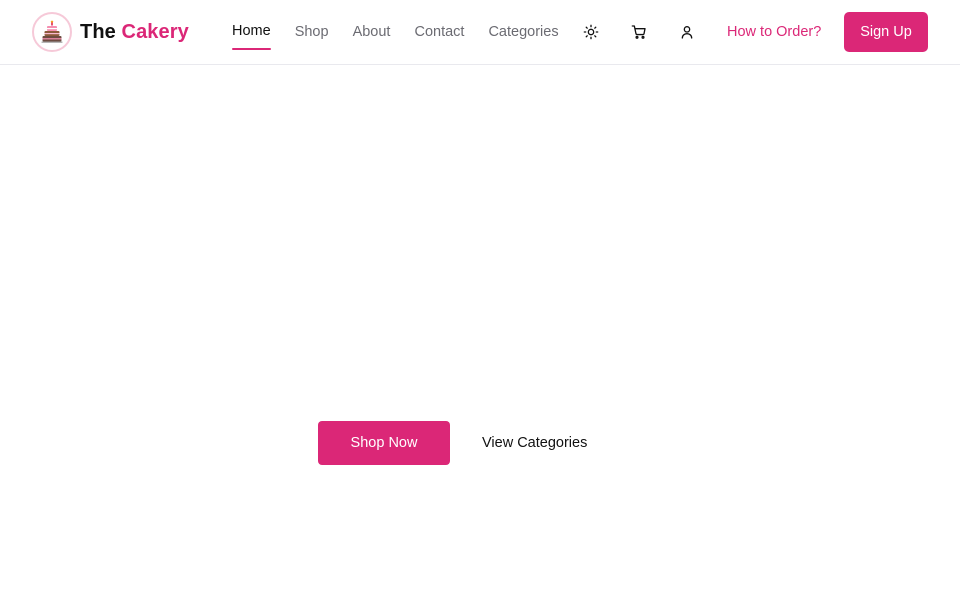 Image resolution: width=960 pixels, height=600 pixels. What do you see at coordinates (774, 32) in the screenshot?
I see `how-to-order-link: How to Order?` at bounding box center [774, 32].